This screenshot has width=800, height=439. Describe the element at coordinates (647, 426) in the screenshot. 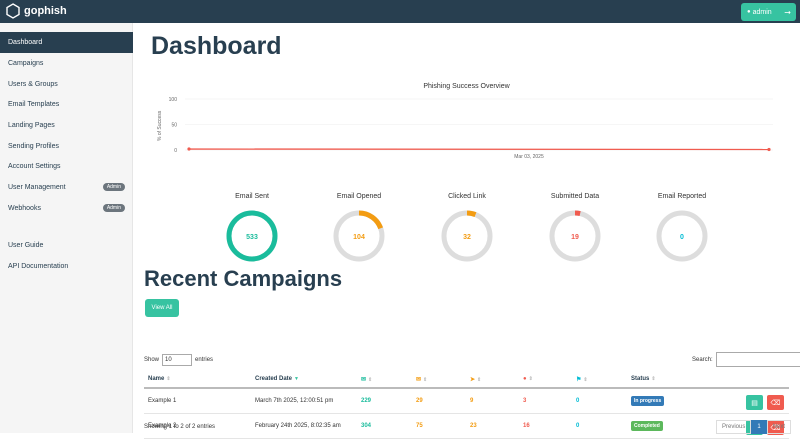

I see `status-badge: Completed` at that location.